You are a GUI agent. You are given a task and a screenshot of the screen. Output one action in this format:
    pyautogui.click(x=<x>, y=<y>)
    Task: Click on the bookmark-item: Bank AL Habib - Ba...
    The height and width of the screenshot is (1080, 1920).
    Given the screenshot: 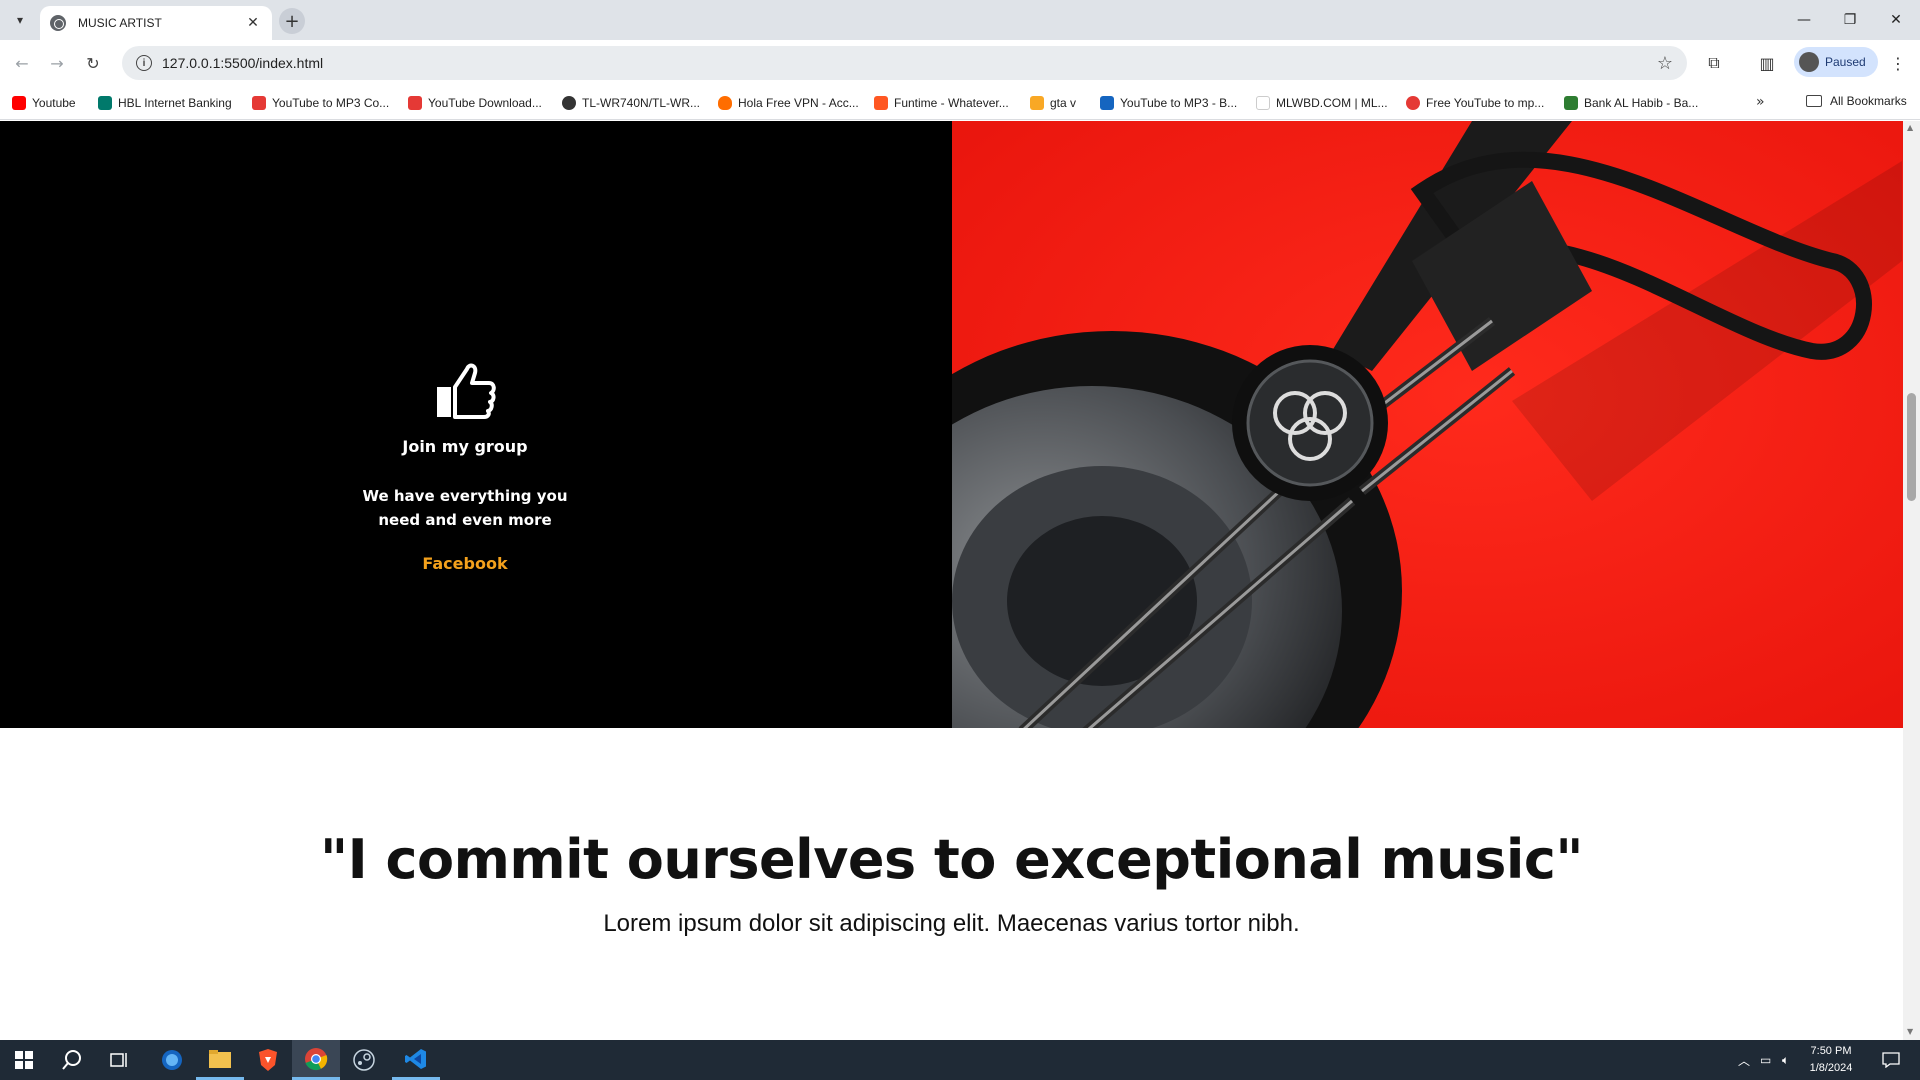 What is the action you would take?
    pyautogui.click(x=1631, y=103)
    